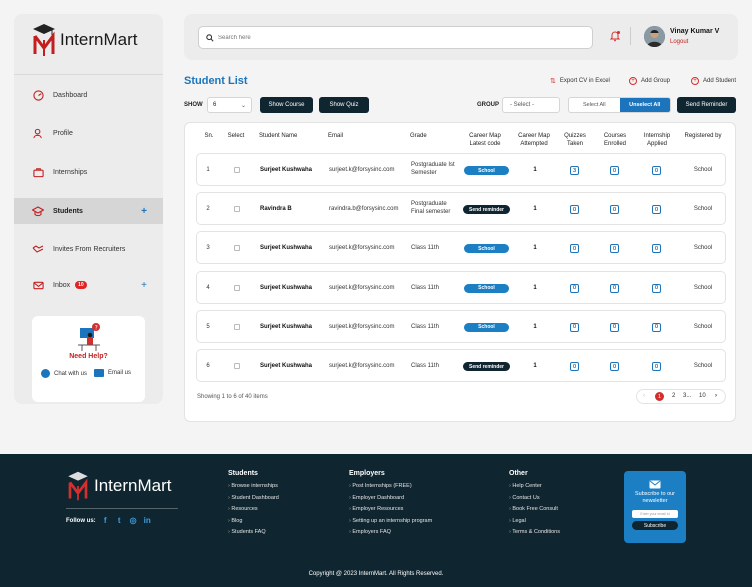 The image size is (752, 587). Describe the element at coordinates (659, 396) in the screenshot. I see `page-1-button: 1` at that location.